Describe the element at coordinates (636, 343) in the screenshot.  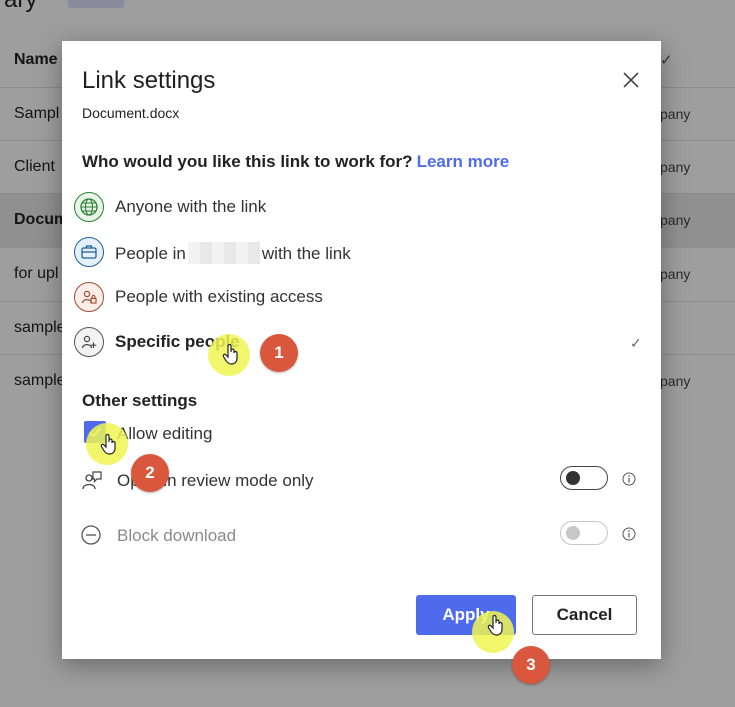
I see `selected-checkmark-icon: ✓` at that location.